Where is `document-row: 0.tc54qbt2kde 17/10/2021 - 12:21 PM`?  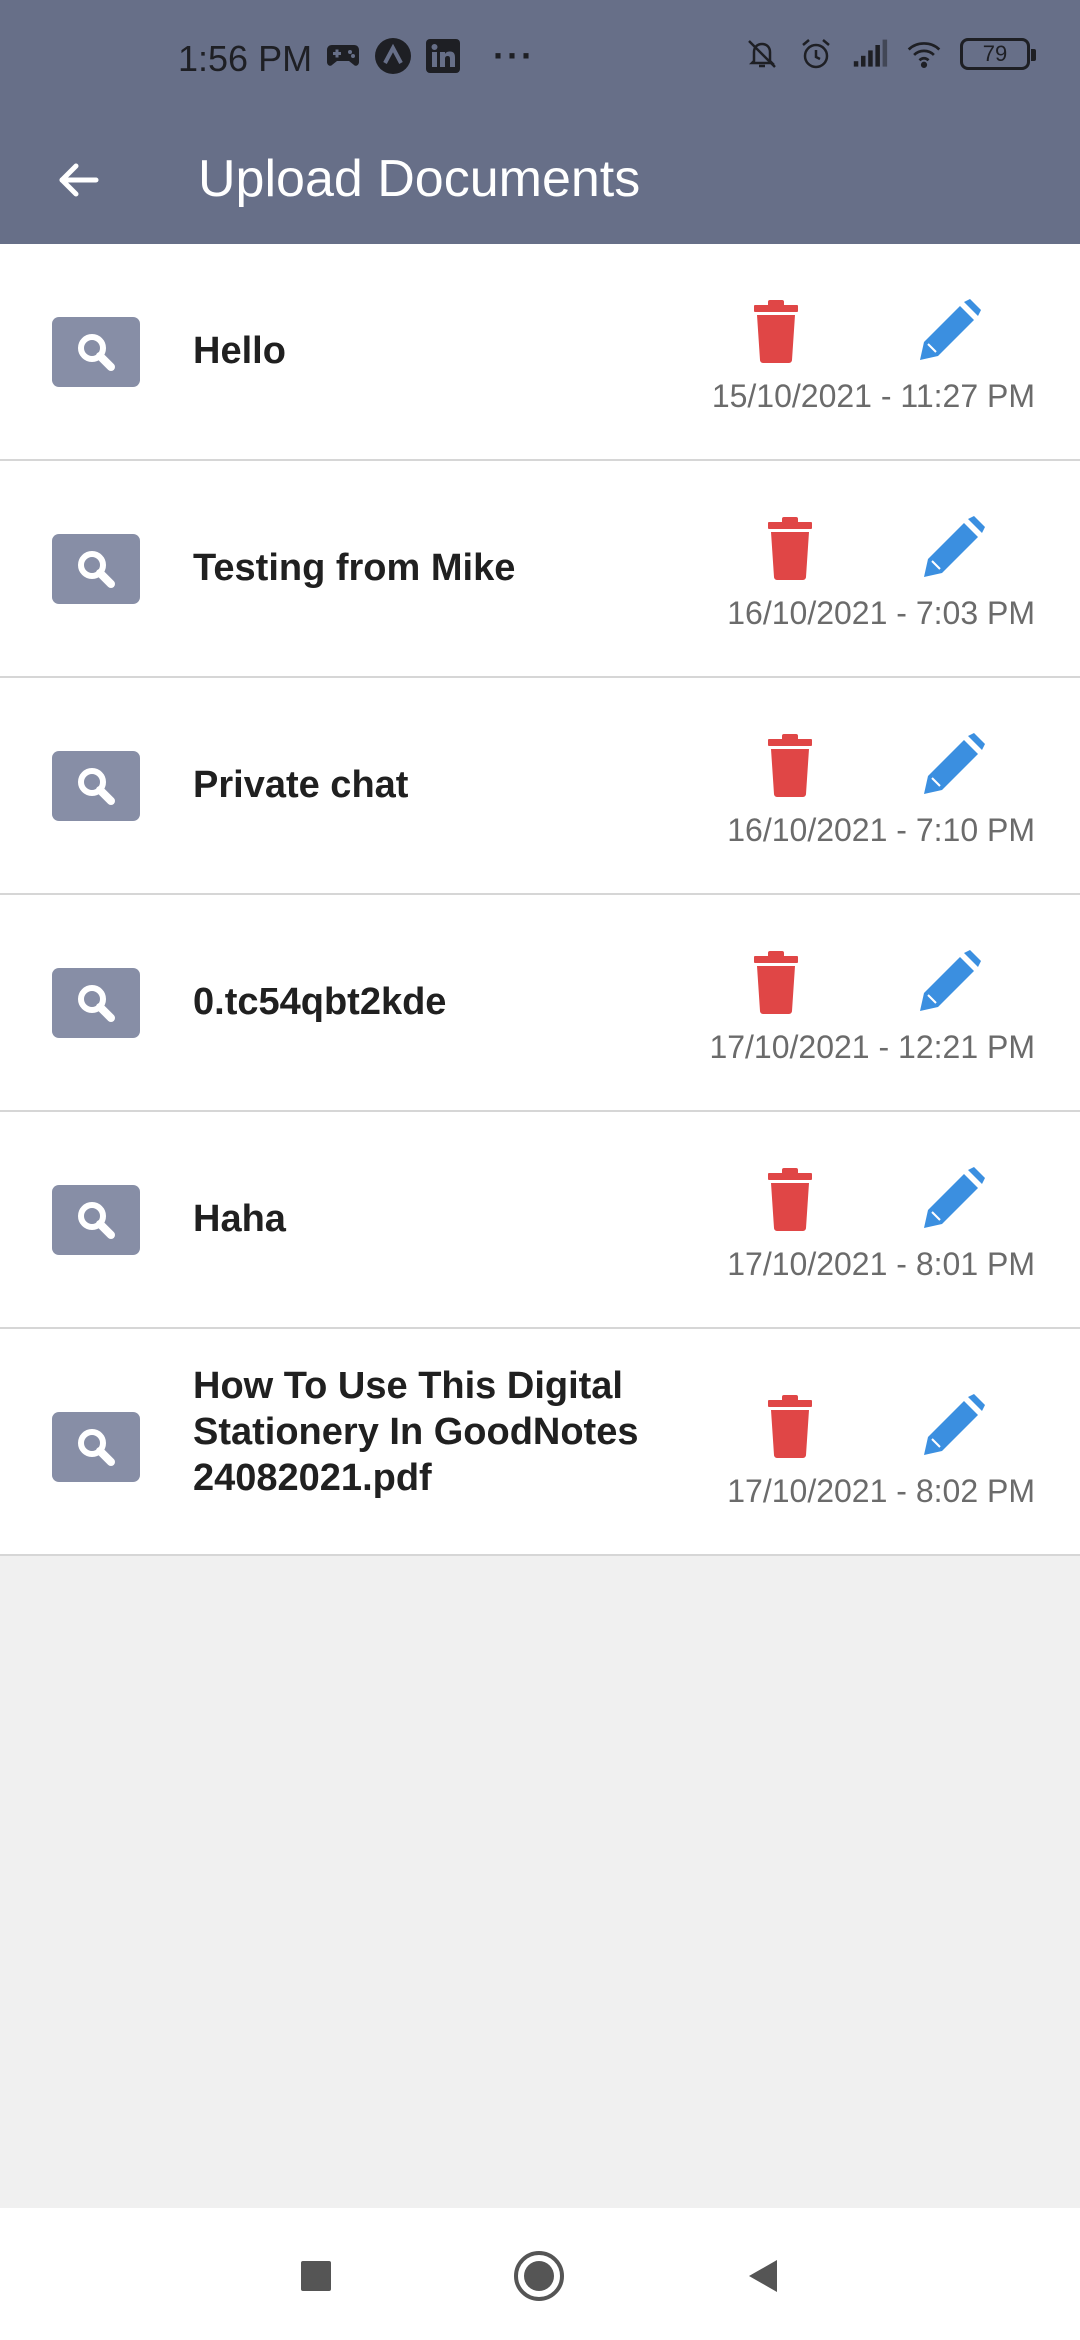 document-row: 0.tc54qbt2kde 17/10/2021 - 12:21 PM is located at coordinates (540, 1003).